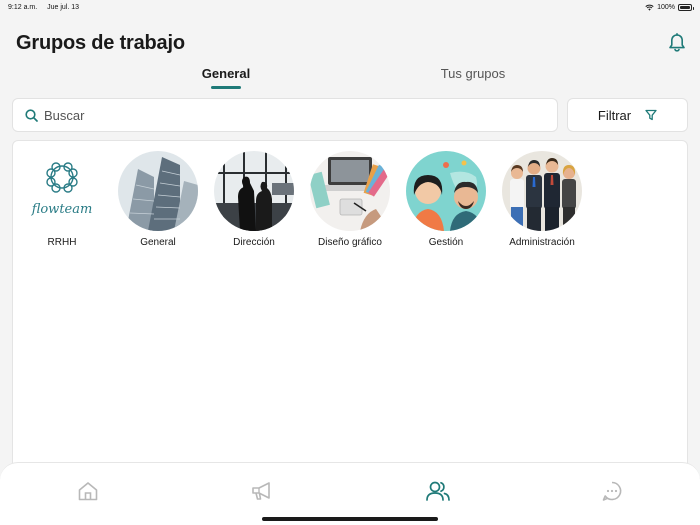 The width and height of the screenshot is (700, 525). I want to click on battery-percent: 100%, so click(666, 7).